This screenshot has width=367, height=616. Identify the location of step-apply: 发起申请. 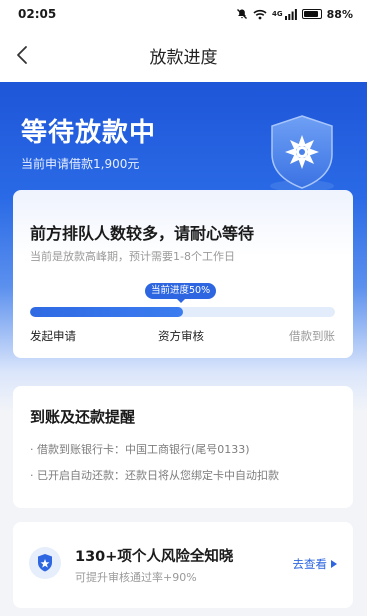
(53, 336).